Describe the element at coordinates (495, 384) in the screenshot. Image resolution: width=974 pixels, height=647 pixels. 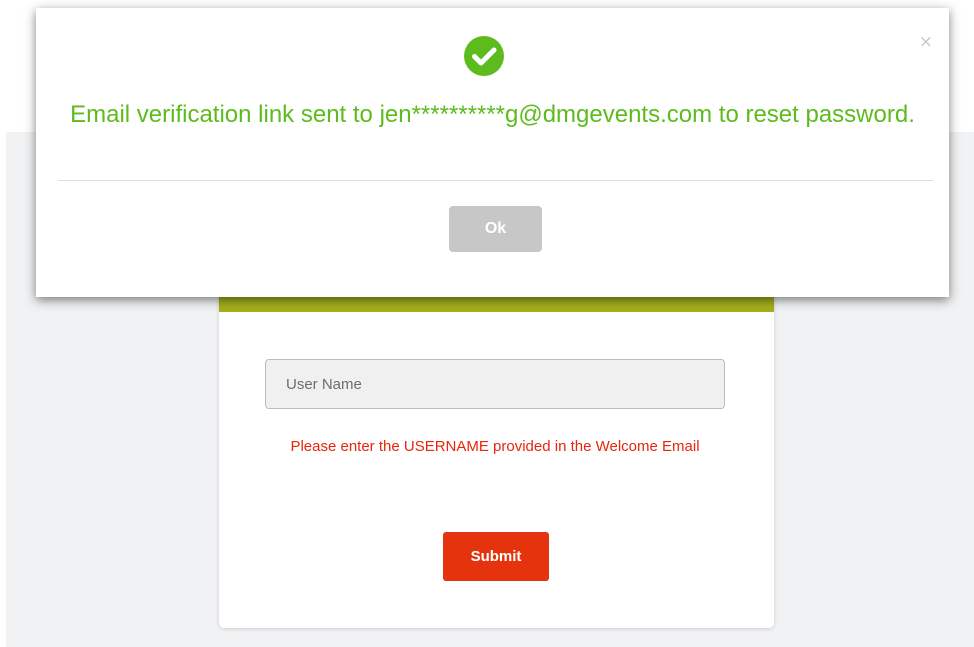
I see `username-input` at that location.